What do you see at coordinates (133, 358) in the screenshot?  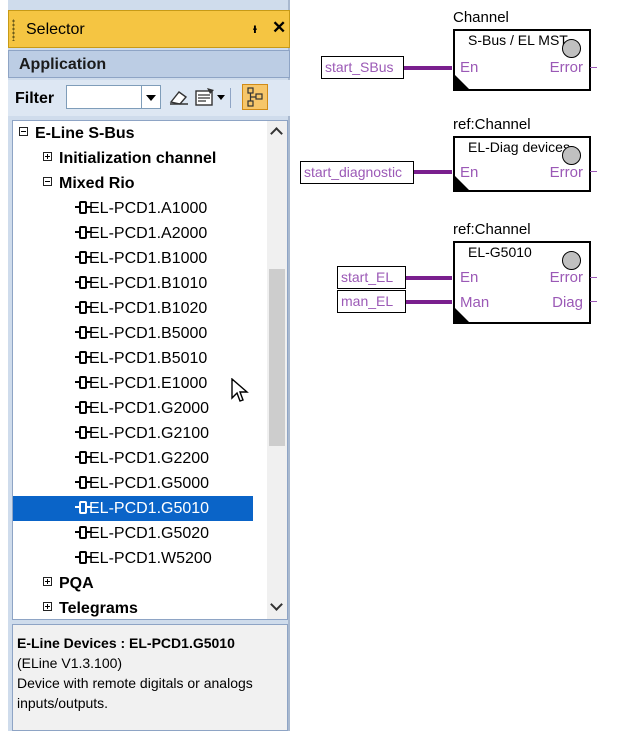 I see `tree-item: EL-PCD1.B5010` at bounding box center [133, 358].